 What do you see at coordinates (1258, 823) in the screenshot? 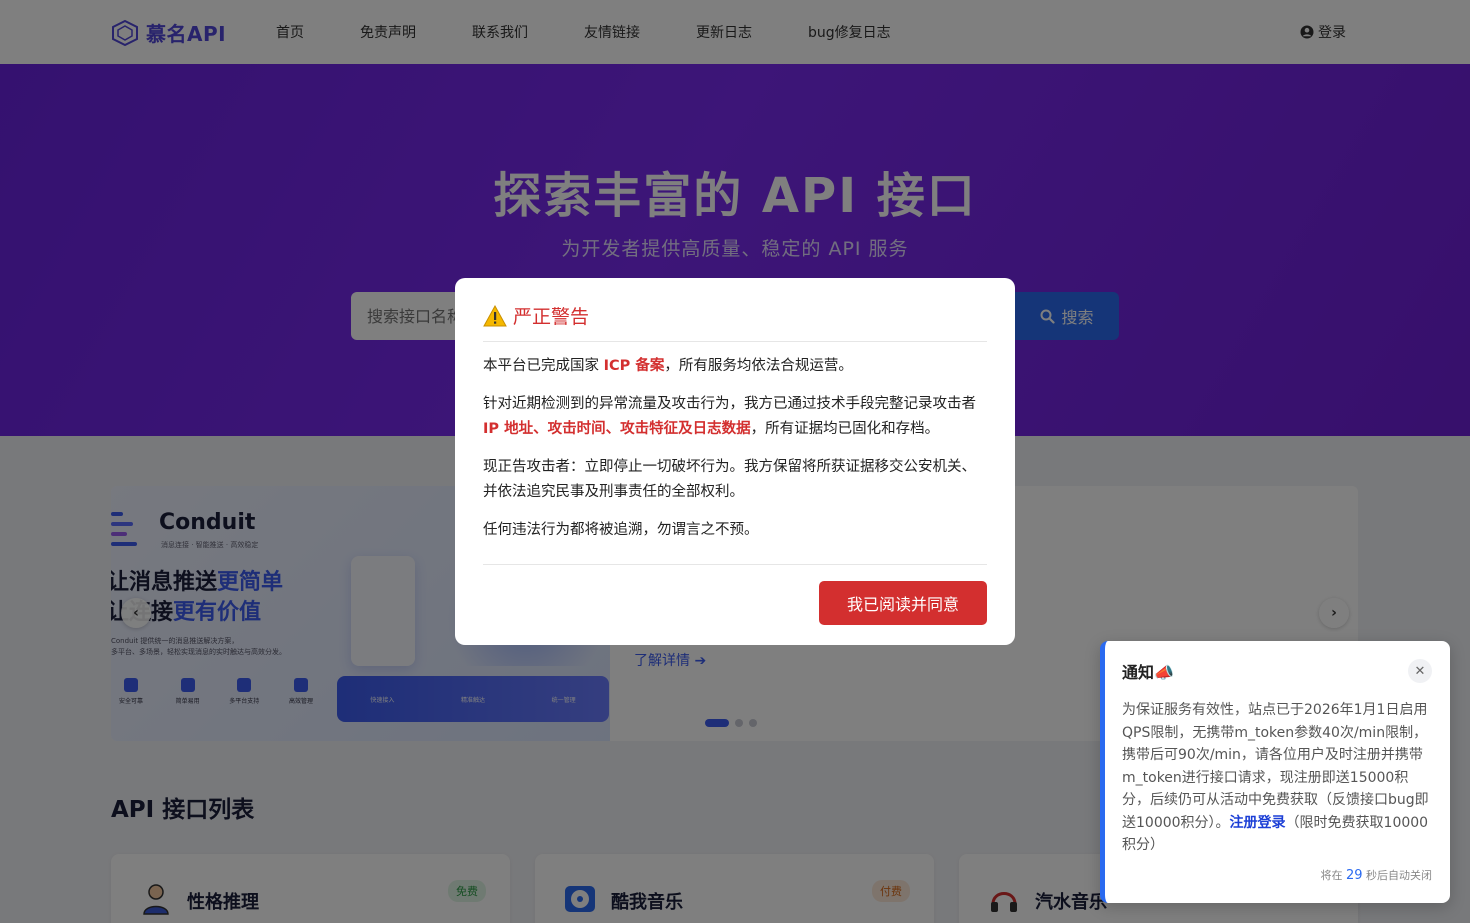
I see `register-login-link: 注册登录` at bounding box center [1258, 823].